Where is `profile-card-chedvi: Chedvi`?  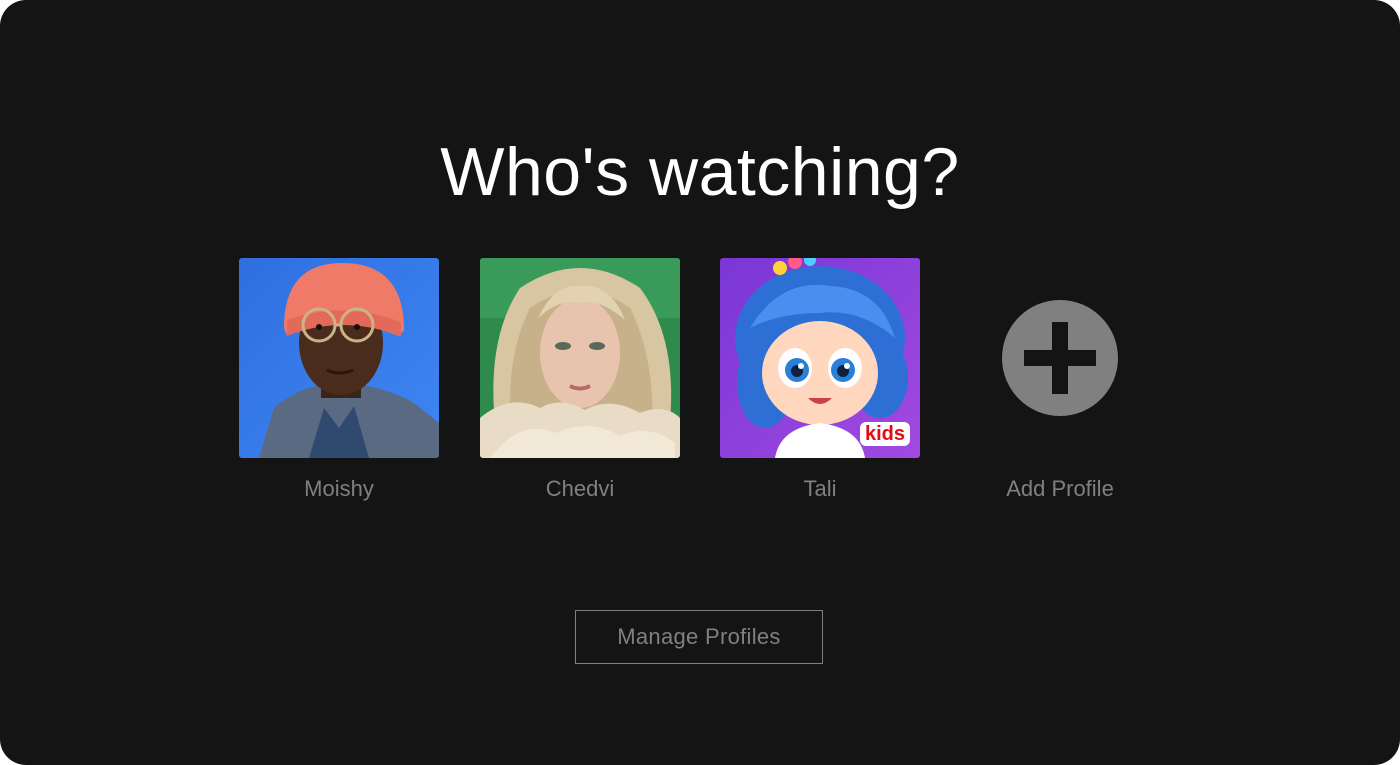 profile-card-chedvi: Chedvi is located at coordinates (580, 380).